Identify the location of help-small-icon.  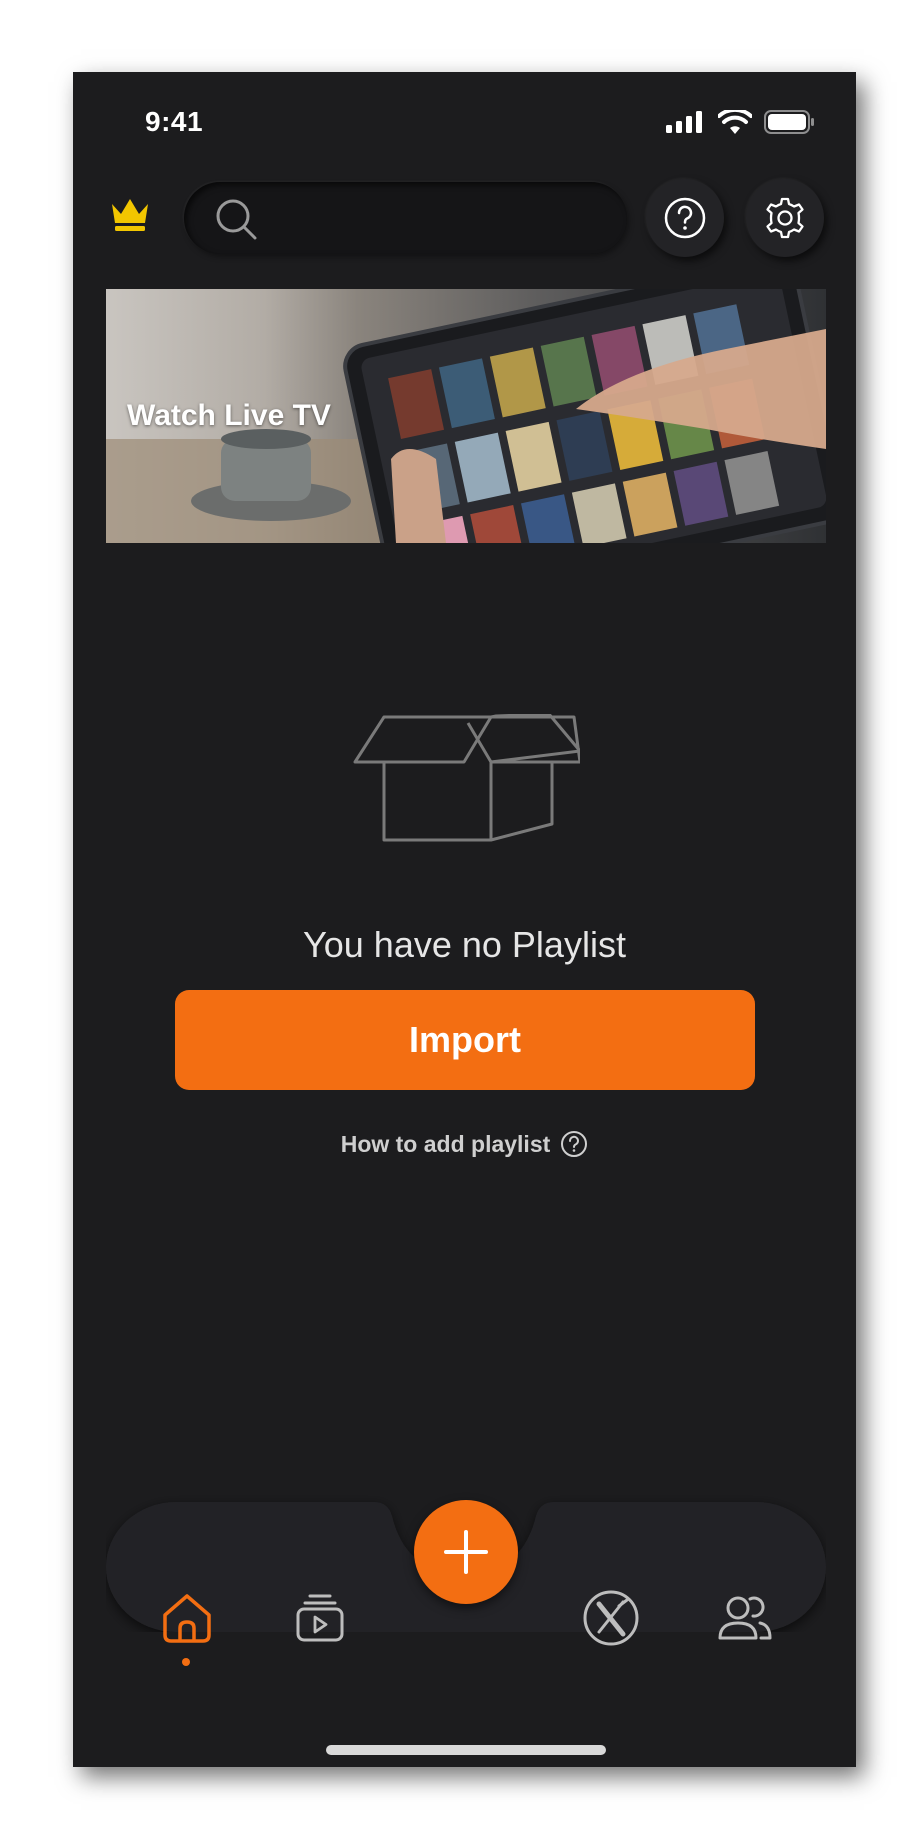
(574, 1144).